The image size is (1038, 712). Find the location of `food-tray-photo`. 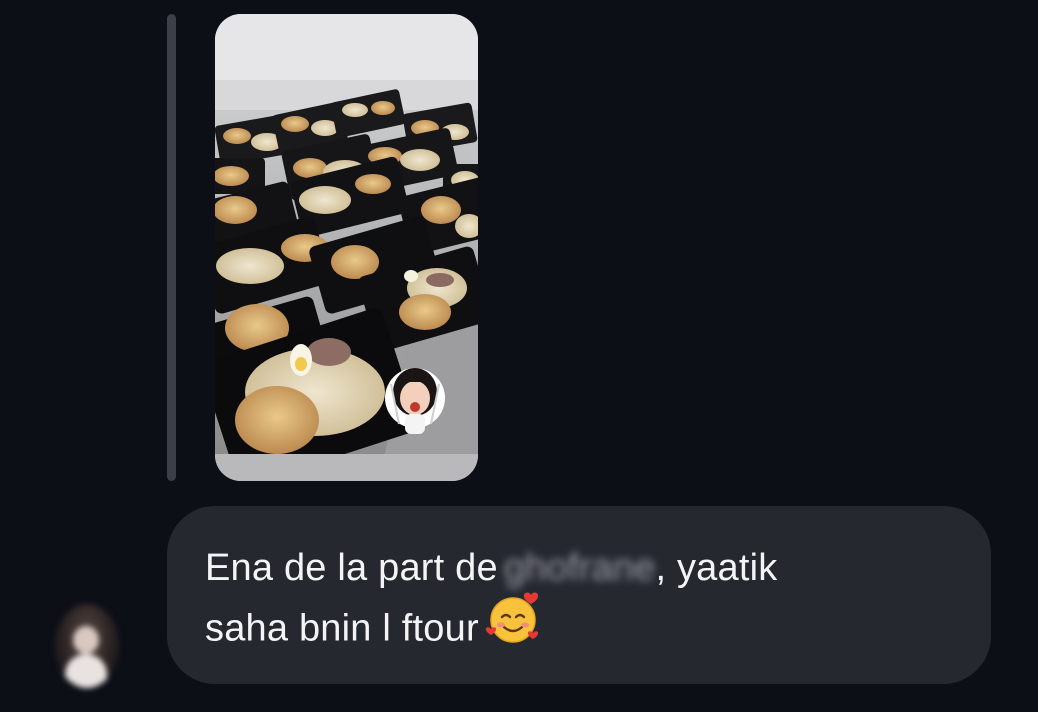

food-tray-photo is located at coordinates (346, 267).